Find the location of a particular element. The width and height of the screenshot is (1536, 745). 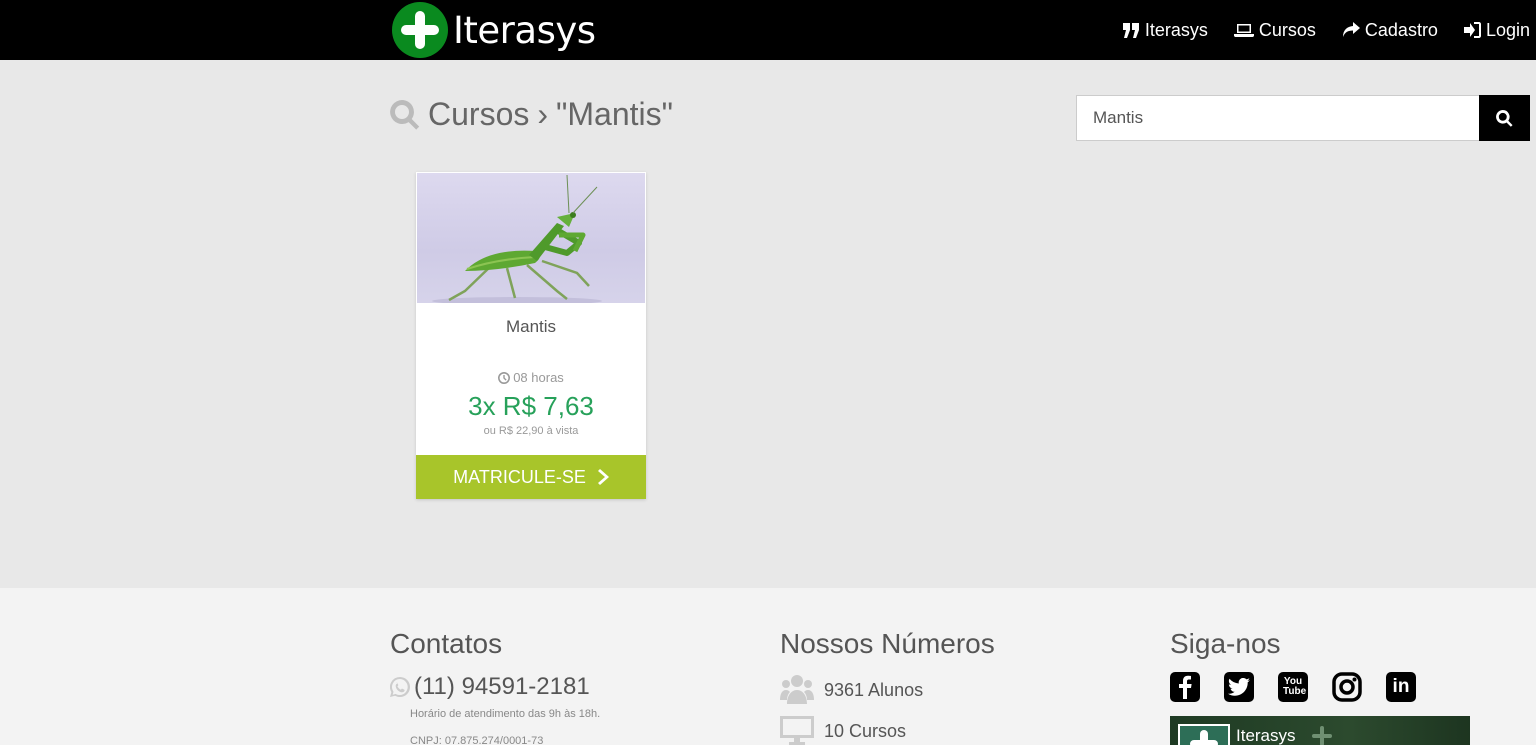

contact-phone: (11) 94591-2181 is located at coordinates (490, 687).